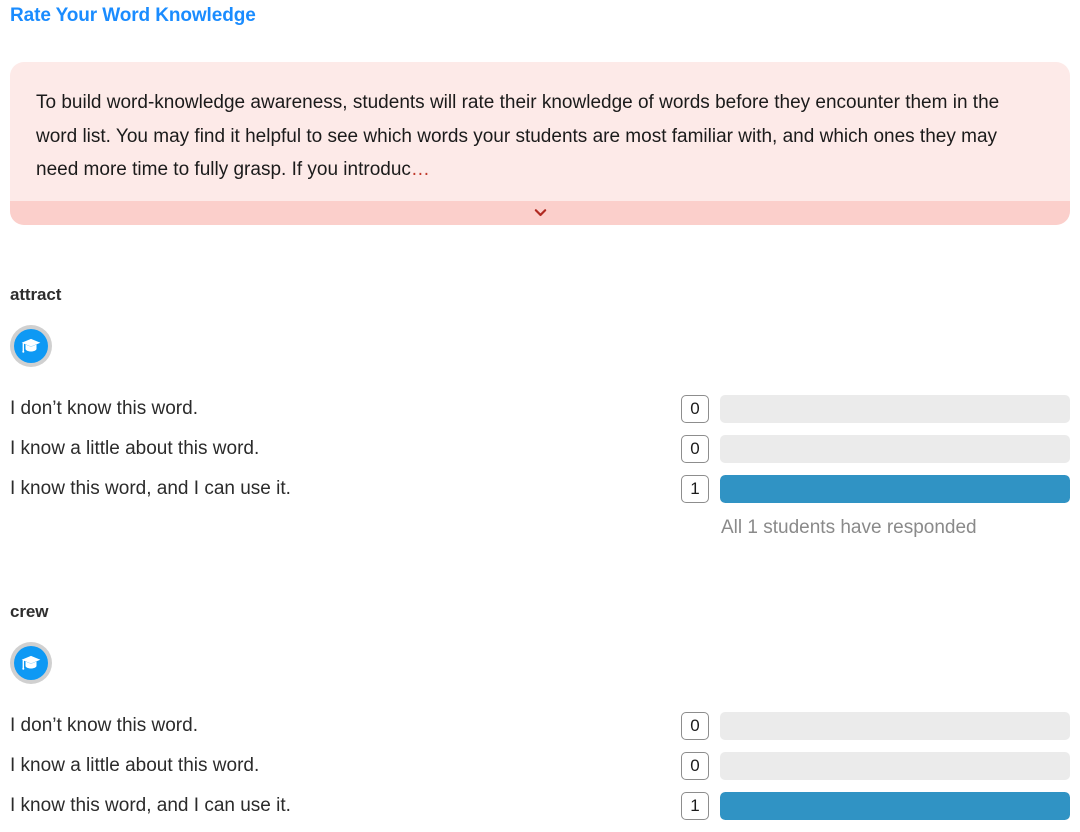 Image resolution: width=1080 pixels, height=832 pixels. I want to click on chevron-down-icon, so click(540, 212).